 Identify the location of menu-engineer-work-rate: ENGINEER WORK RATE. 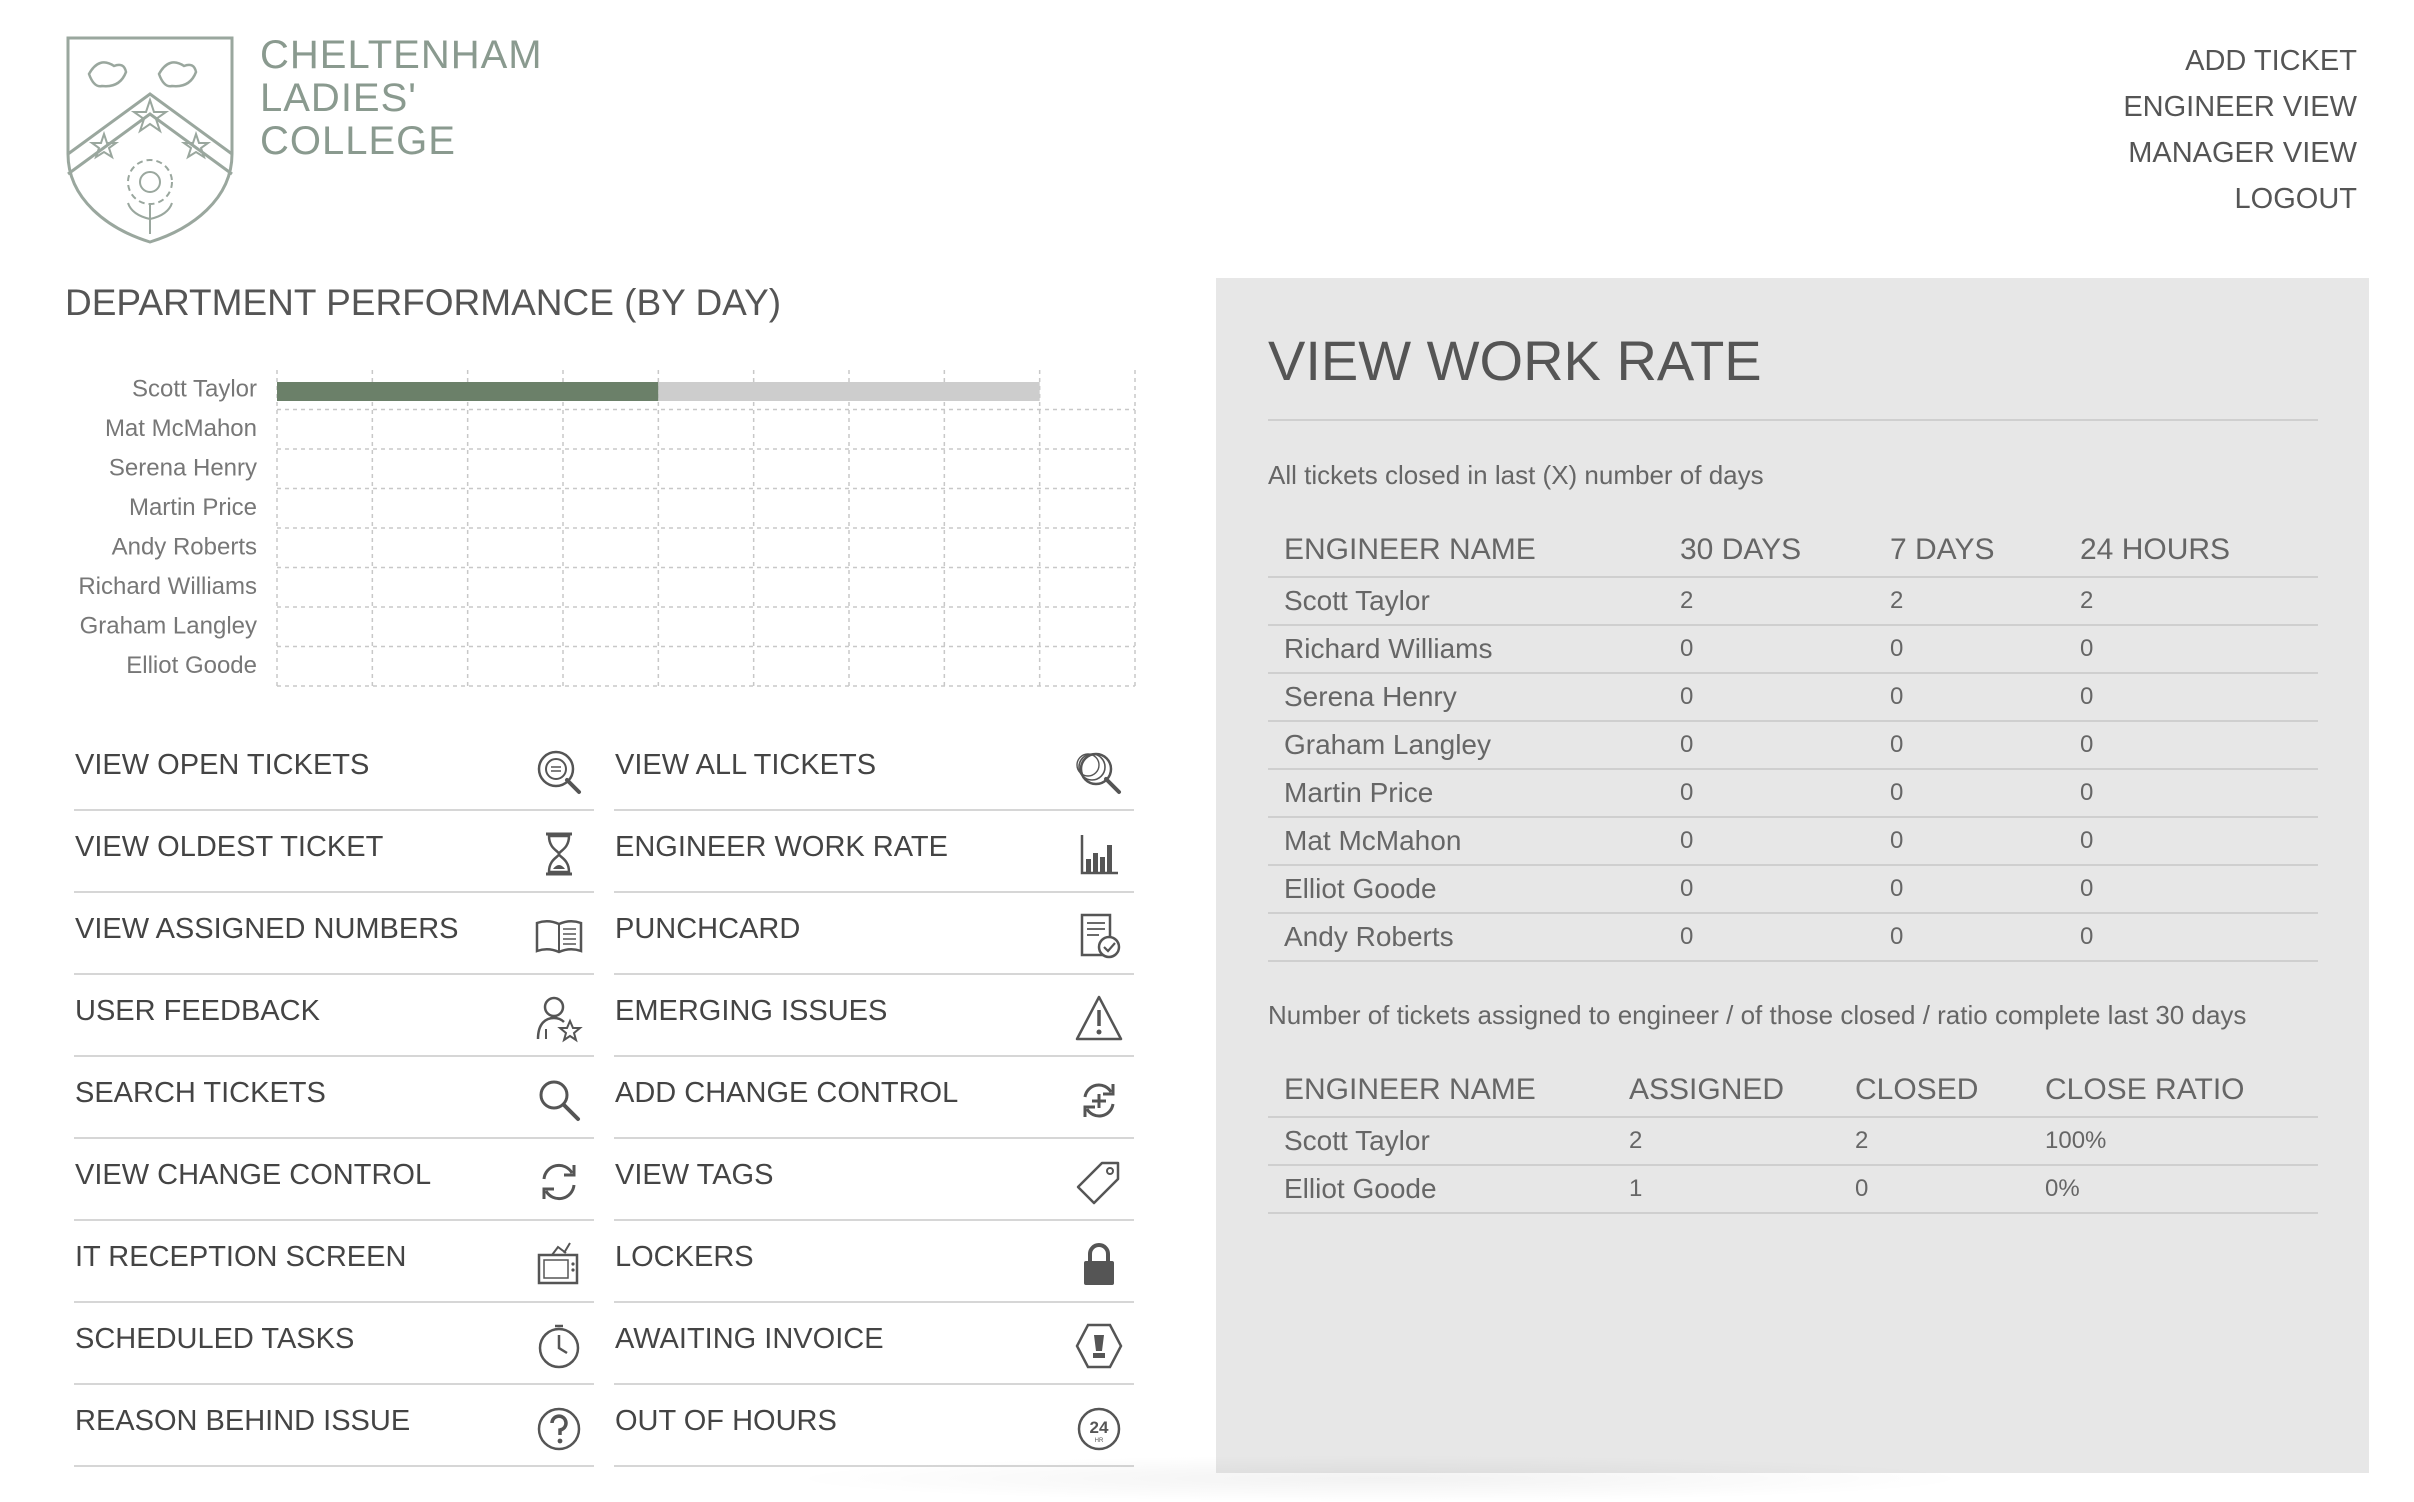
(874, 852).